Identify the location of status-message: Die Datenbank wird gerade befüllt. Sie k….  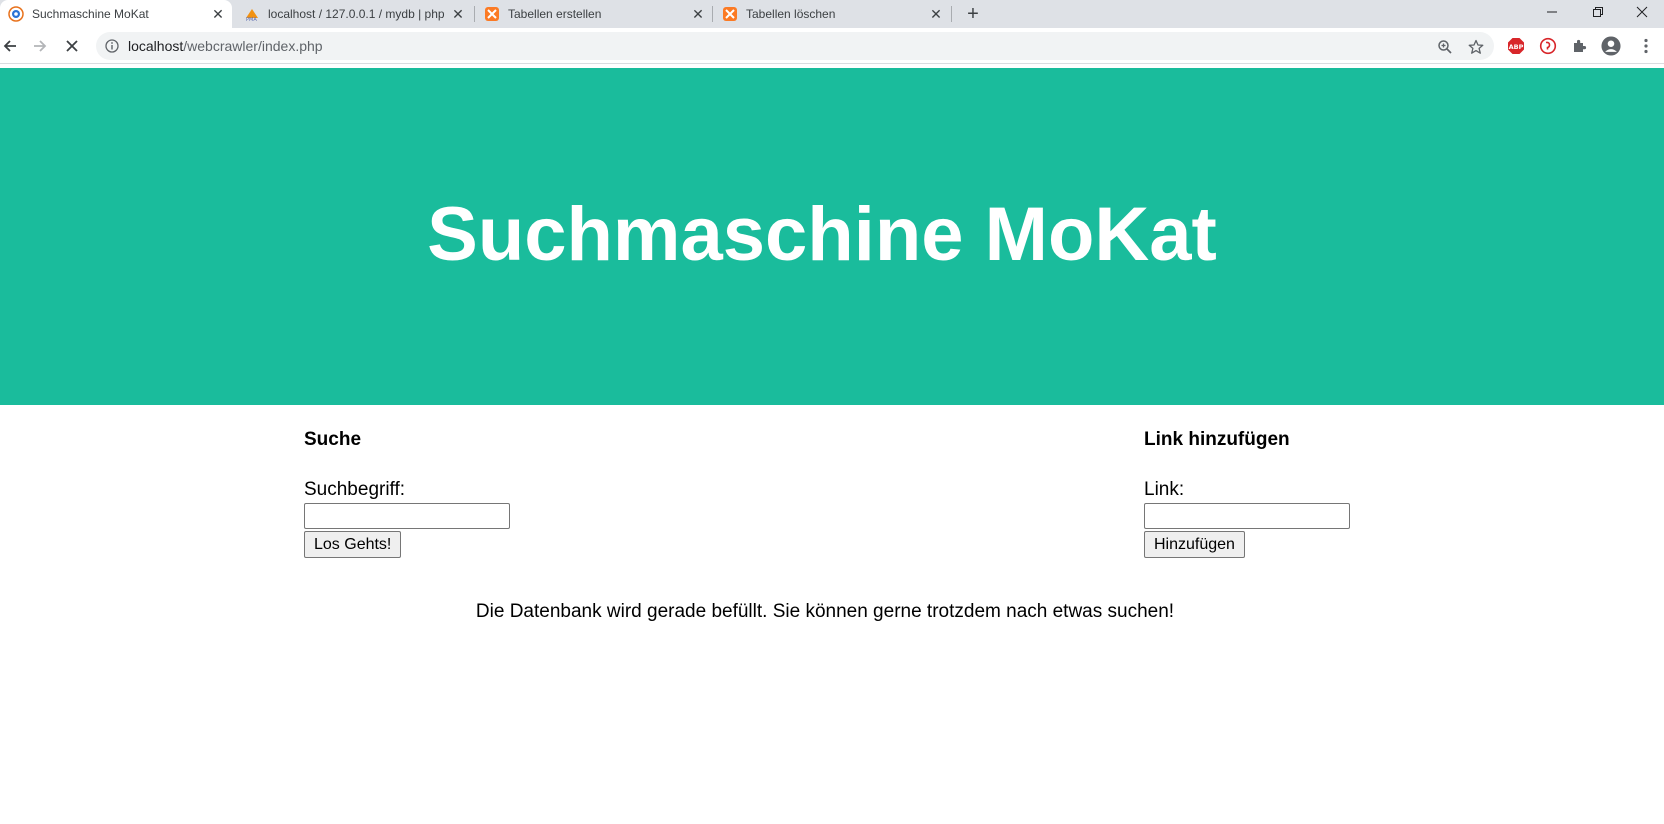
(825, 611).